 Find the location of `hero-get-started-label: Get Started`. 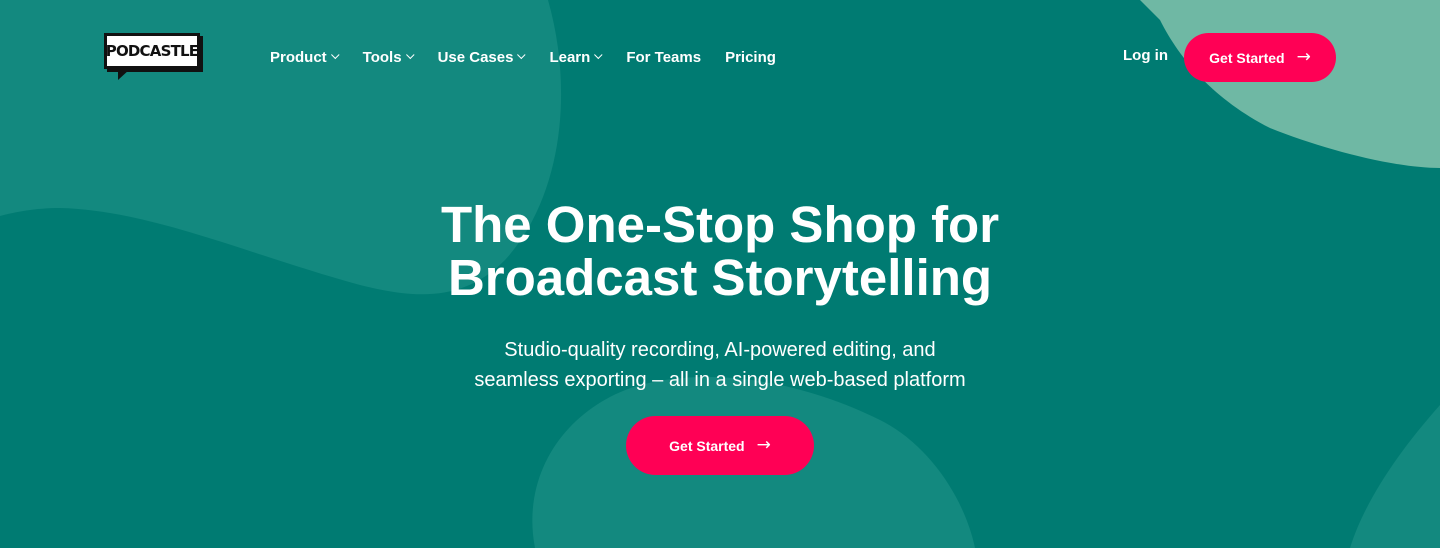

hero-get-started-label: Get Started is located at coordinates (707, 445).